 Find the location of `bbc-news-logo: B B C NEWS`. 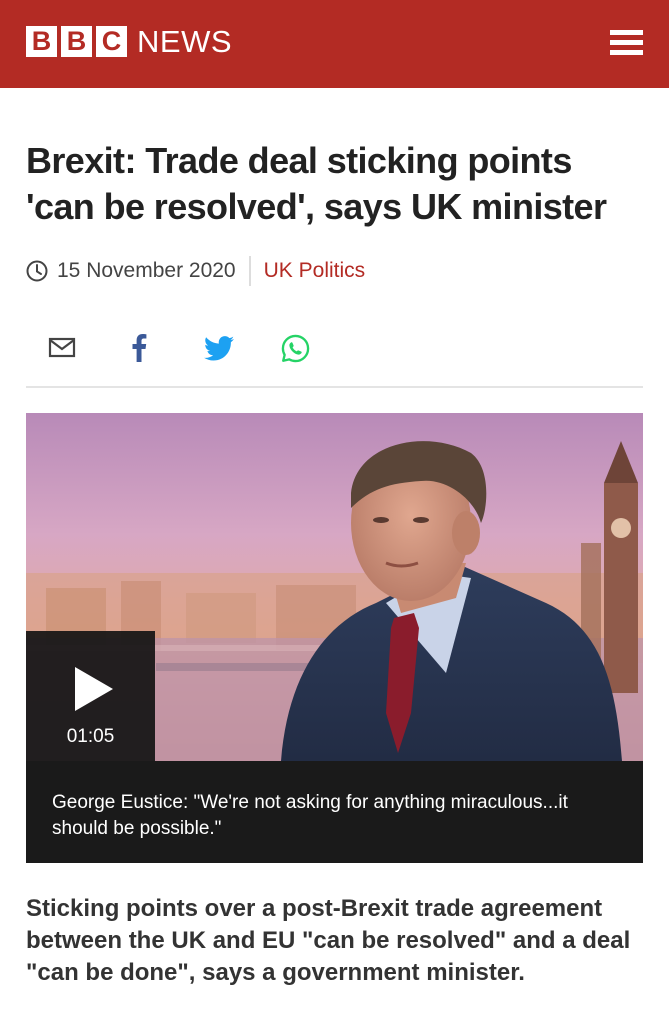

bbc-news-logo: B B C NEWS is located at coordinates (129, 41).